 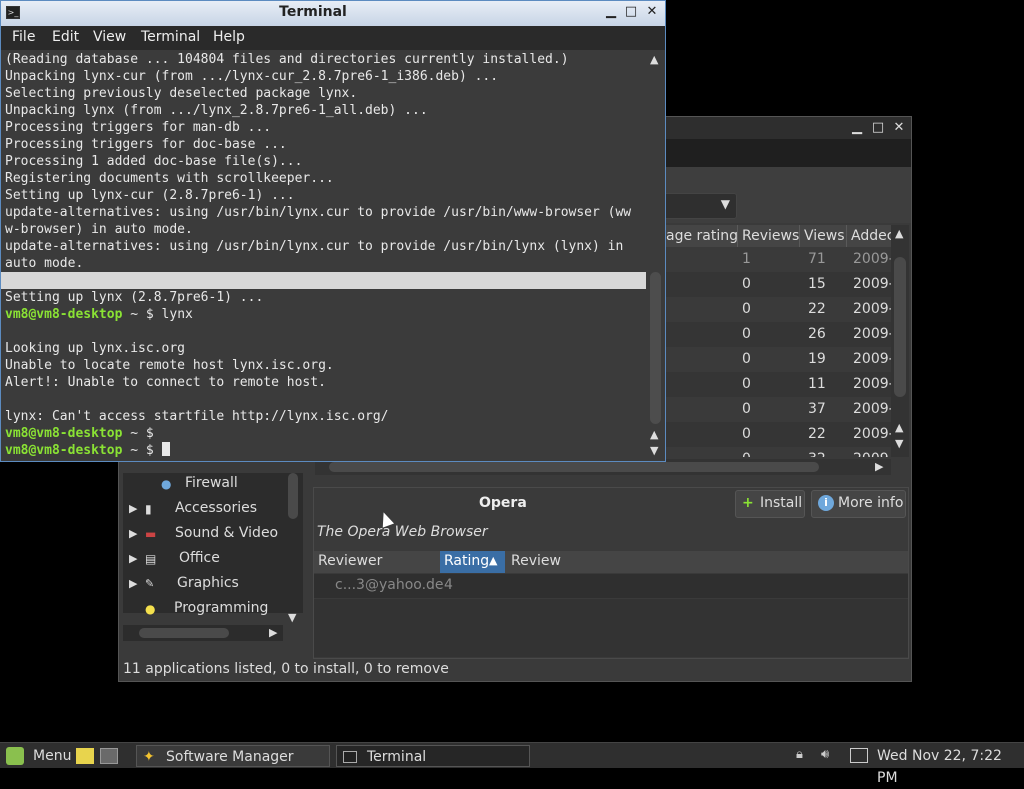 I want to click on review-row: c...3@yahoo.de 4, so click(x=611, y=586).